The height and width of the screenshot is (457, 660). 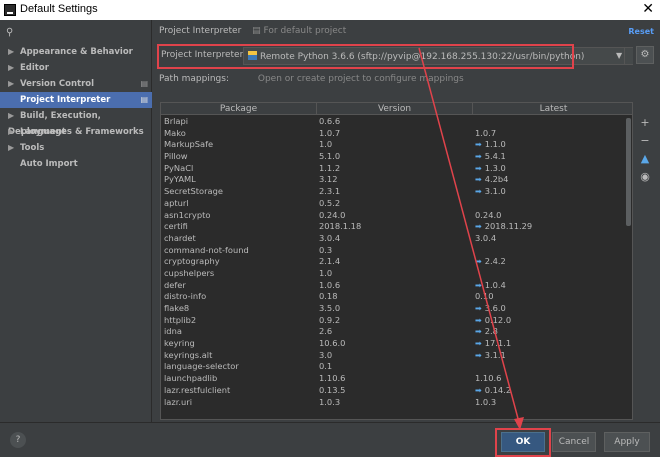 I want to click on upgrade-arrow-icon: ➡, so click(x=478, y=180).